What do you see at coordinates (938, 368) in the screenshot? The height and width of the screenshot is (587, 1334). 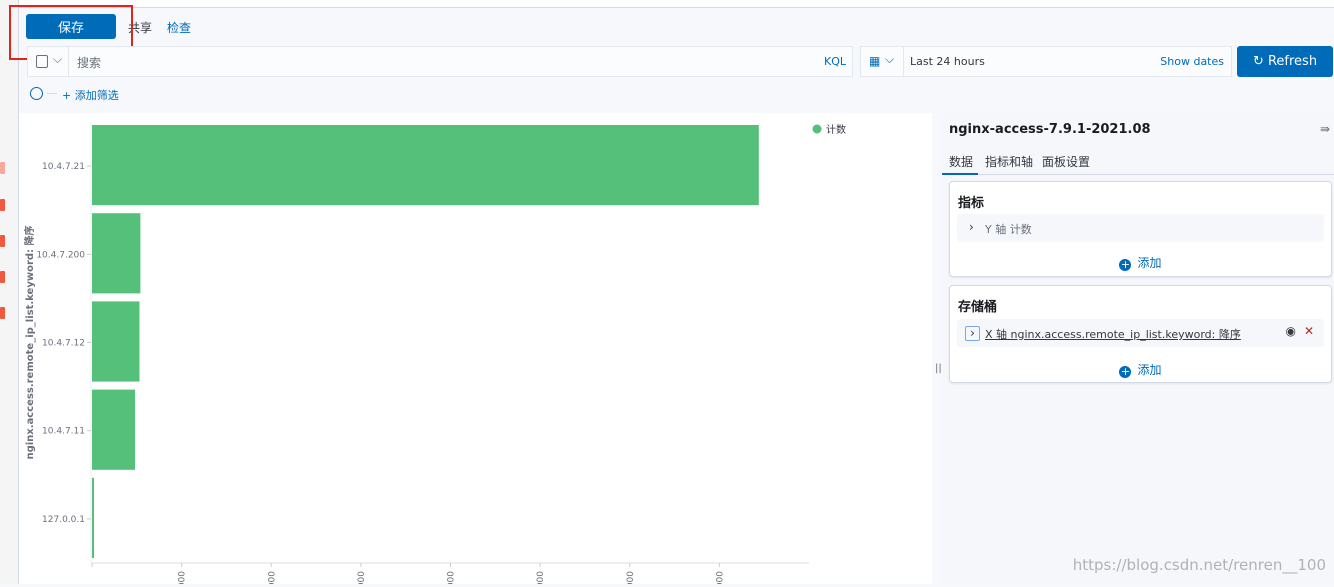 I see `resize-handle: ||` at bounding box center [938, 368].